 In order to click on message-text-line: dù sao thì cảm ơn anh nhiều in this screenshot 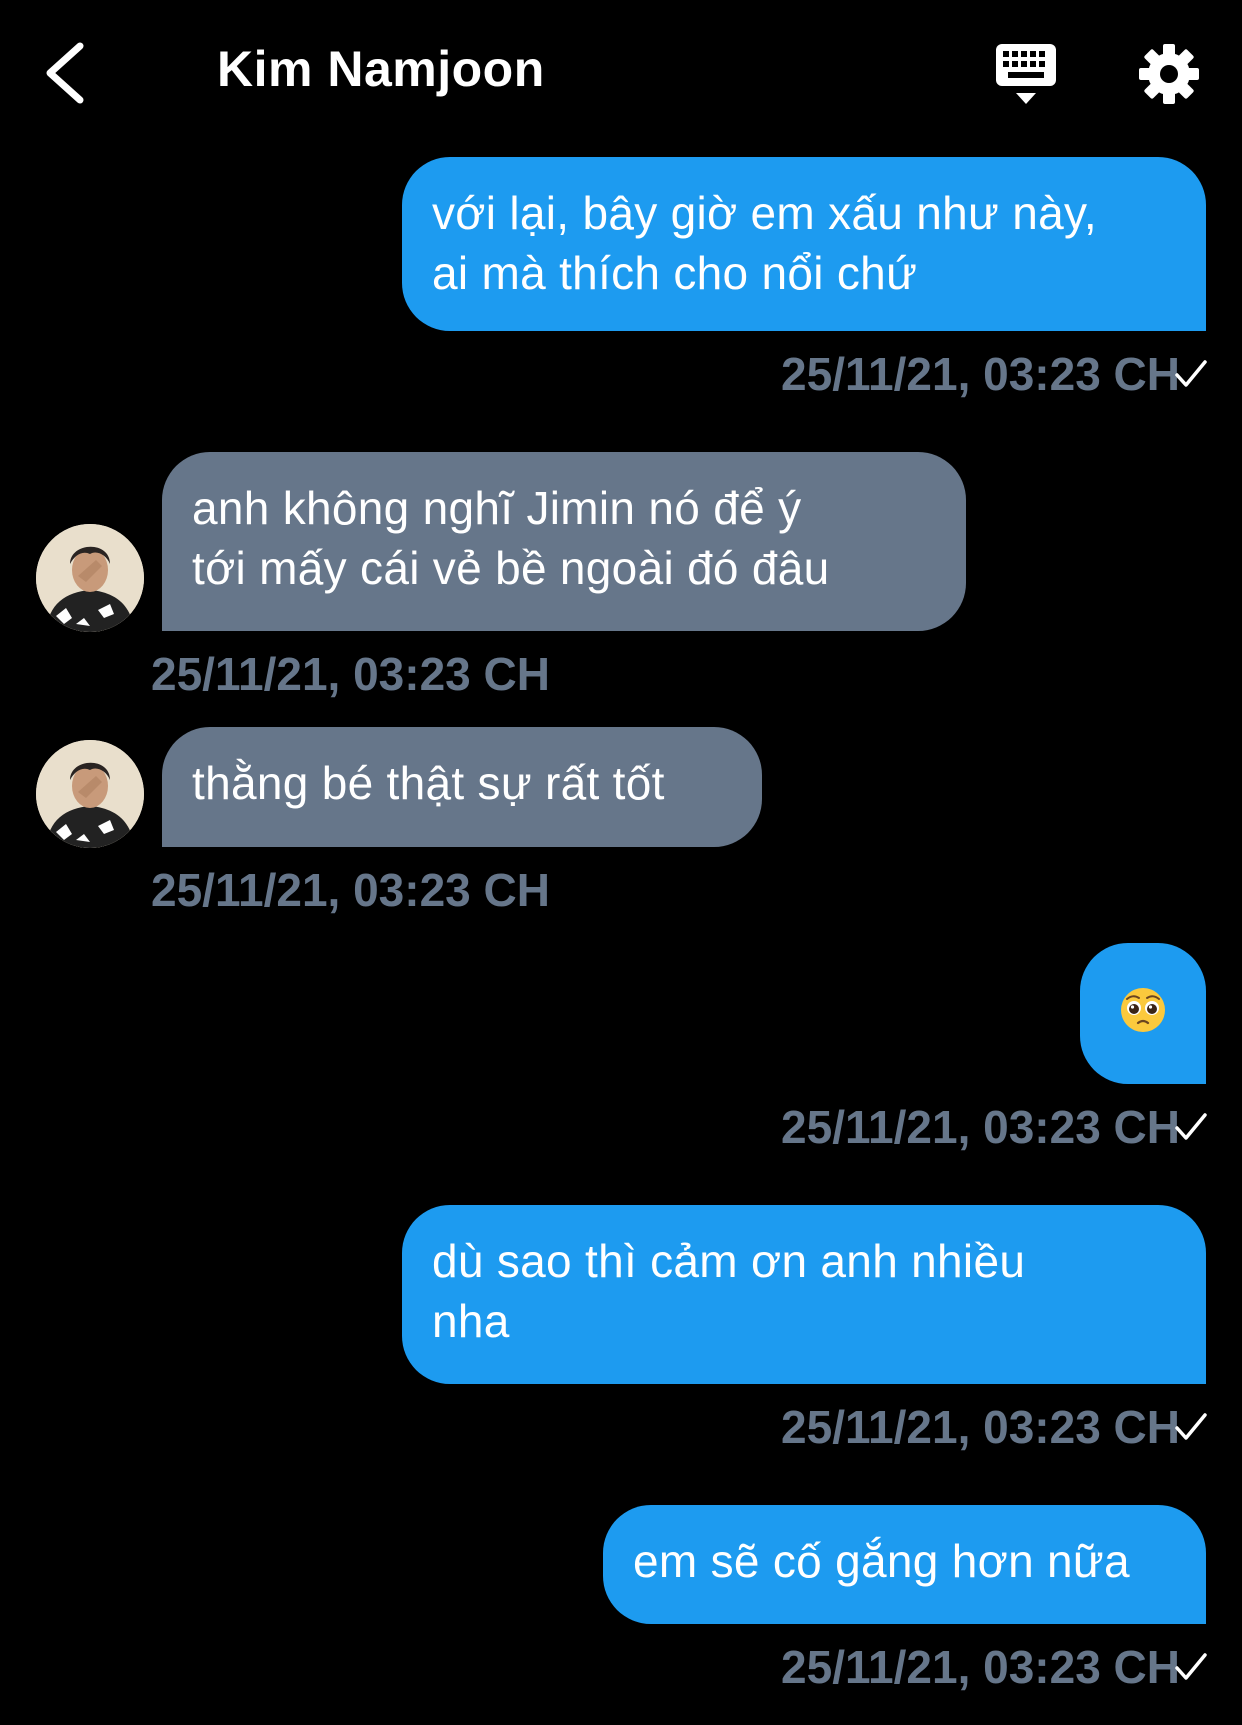, I will do `click(729, 1261)`.